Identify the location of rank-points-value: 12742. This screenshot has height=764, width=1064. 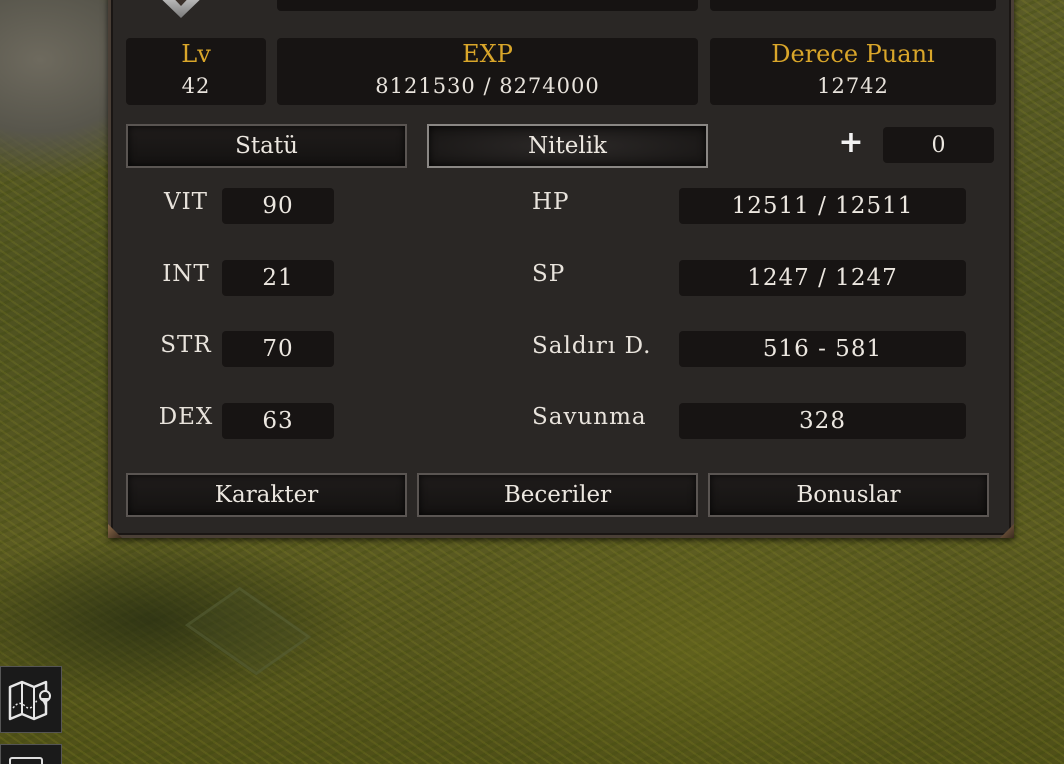
(853, 86).